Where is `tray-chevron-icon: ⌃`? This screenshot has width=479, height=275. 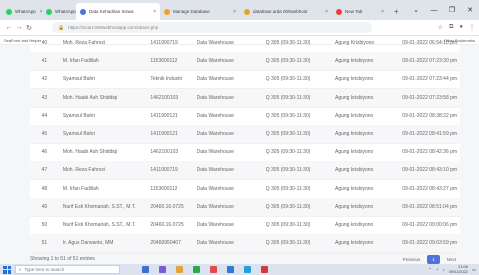
tray-chevron-icon: ⌃ is located at coordinates (430, 270).